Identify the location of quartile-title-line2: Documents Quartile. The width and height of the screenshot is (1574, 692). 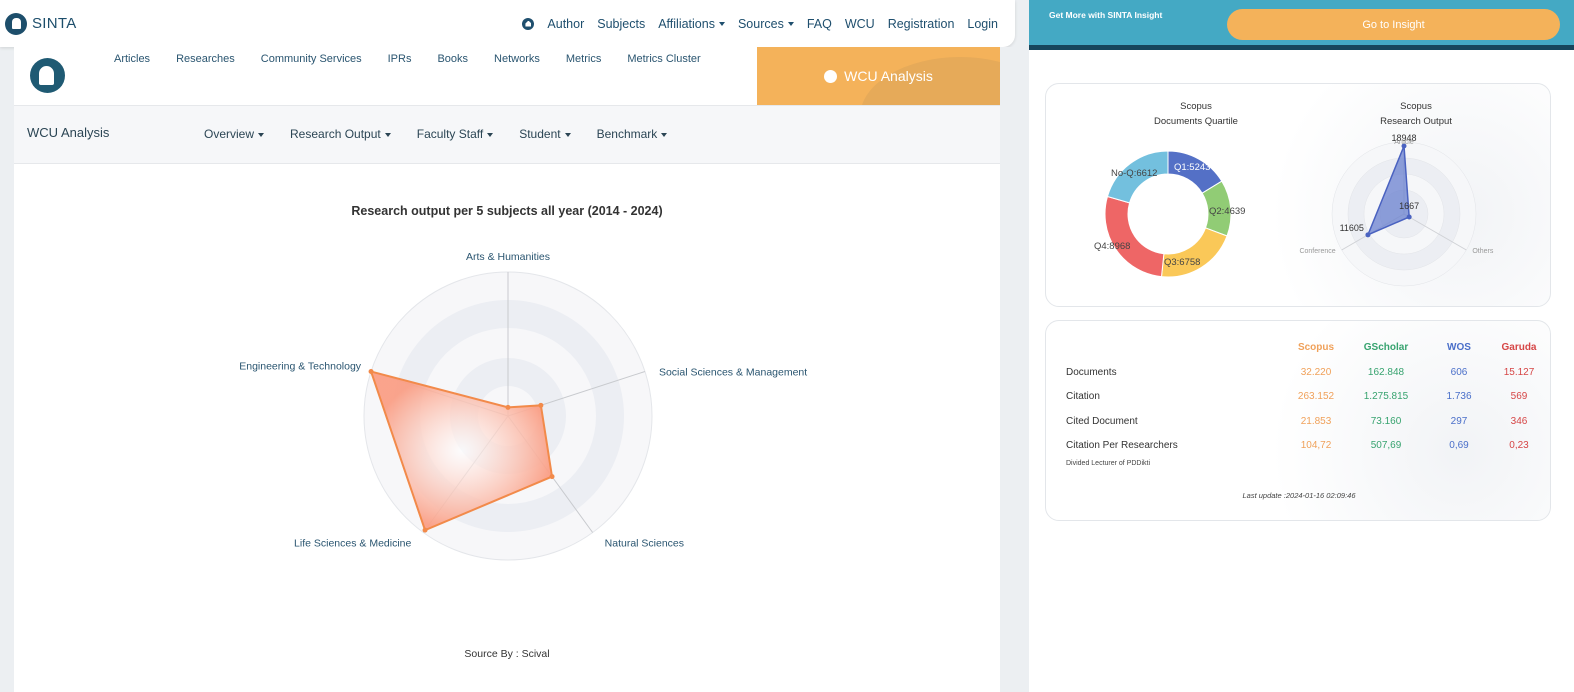
(1196, 121).